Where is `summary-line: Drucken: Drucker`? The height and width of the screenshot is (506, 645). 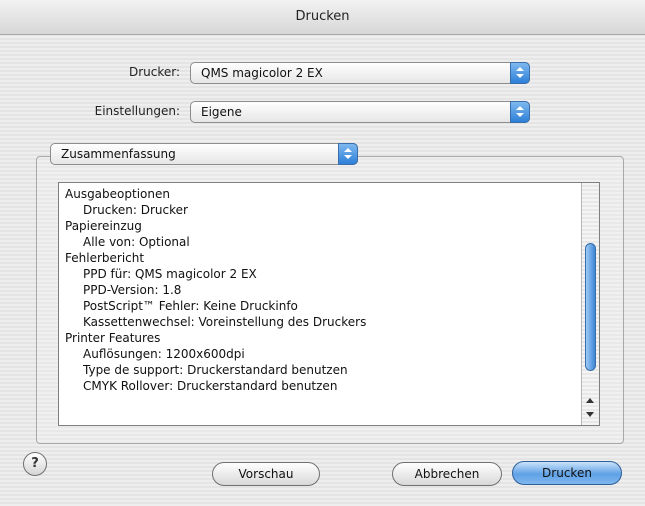
summary-line: Drucken: Drucker is located at coordinates (135, 210).